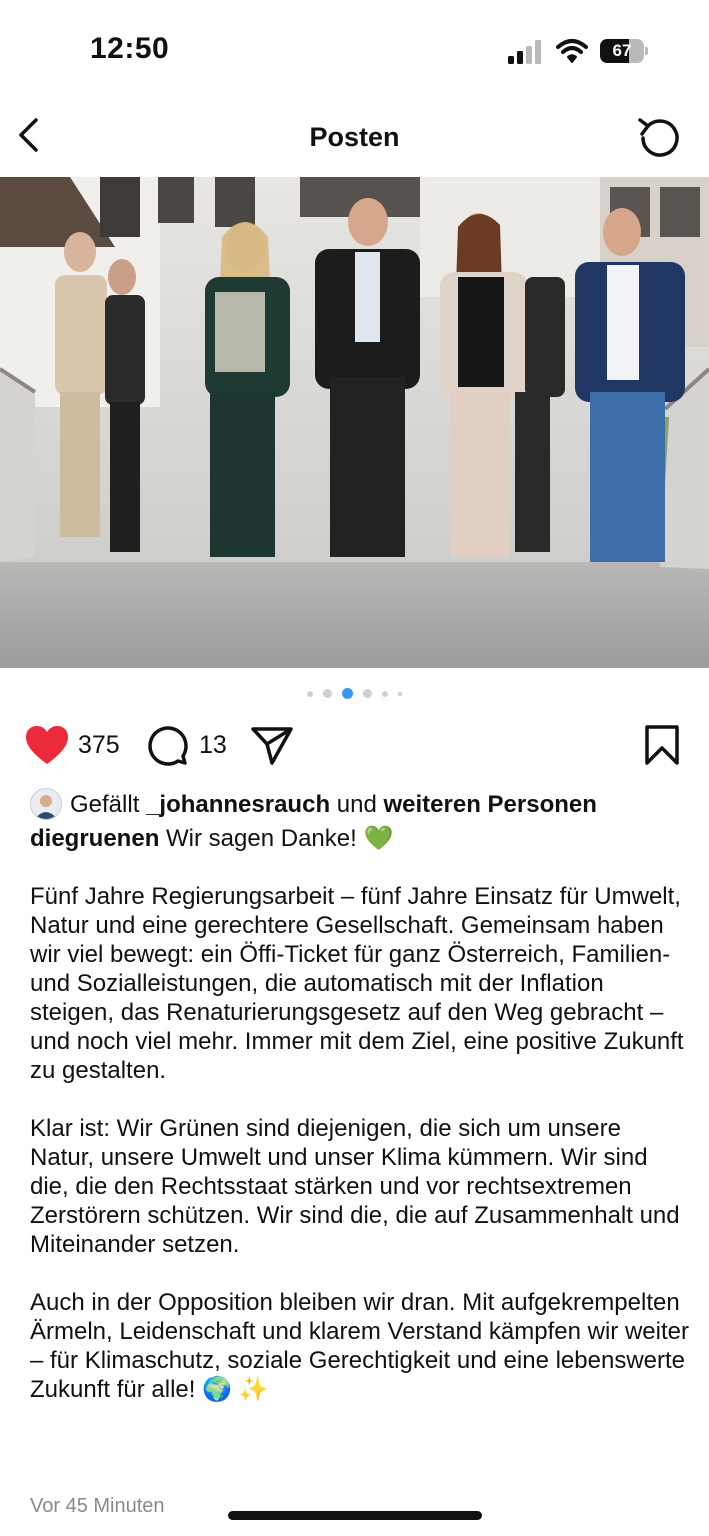  I want to click on share-button, so click(272, 745).